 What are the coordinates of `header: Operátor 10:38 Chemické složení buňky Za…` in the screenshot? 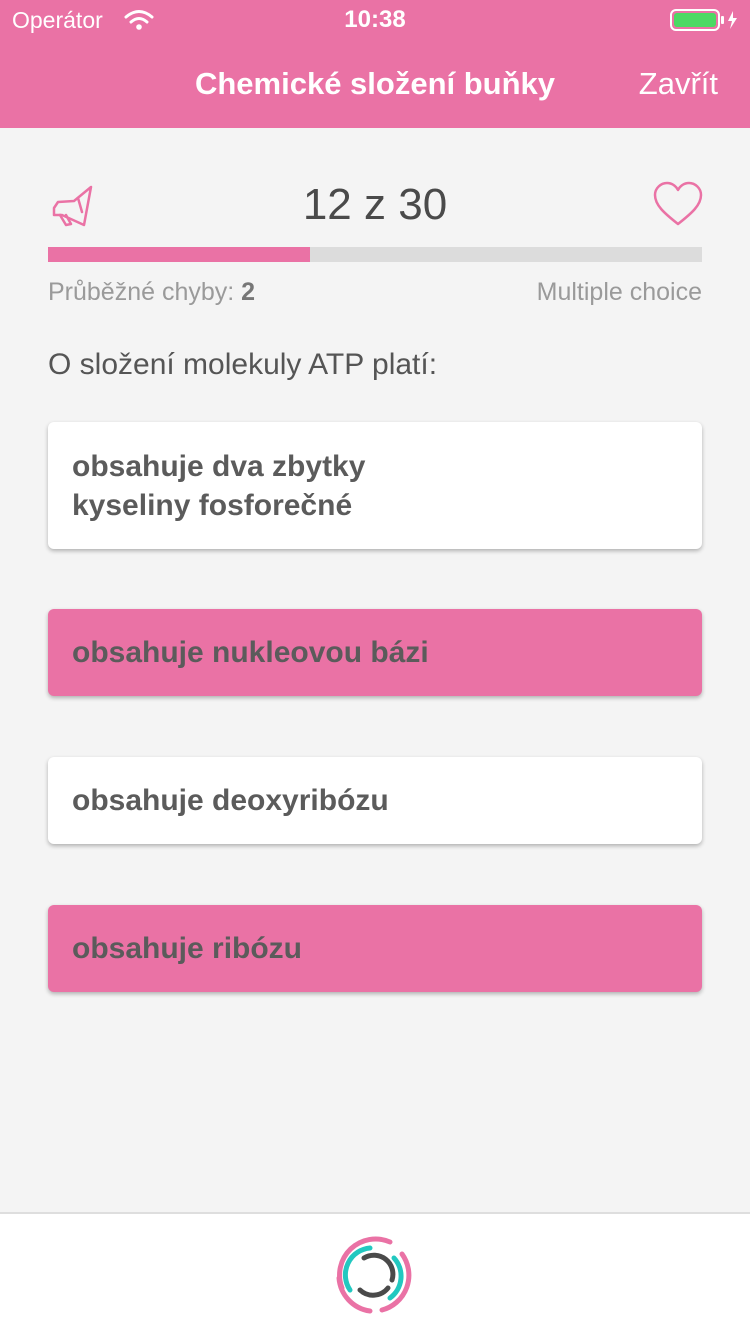 It's located at (375, 64).